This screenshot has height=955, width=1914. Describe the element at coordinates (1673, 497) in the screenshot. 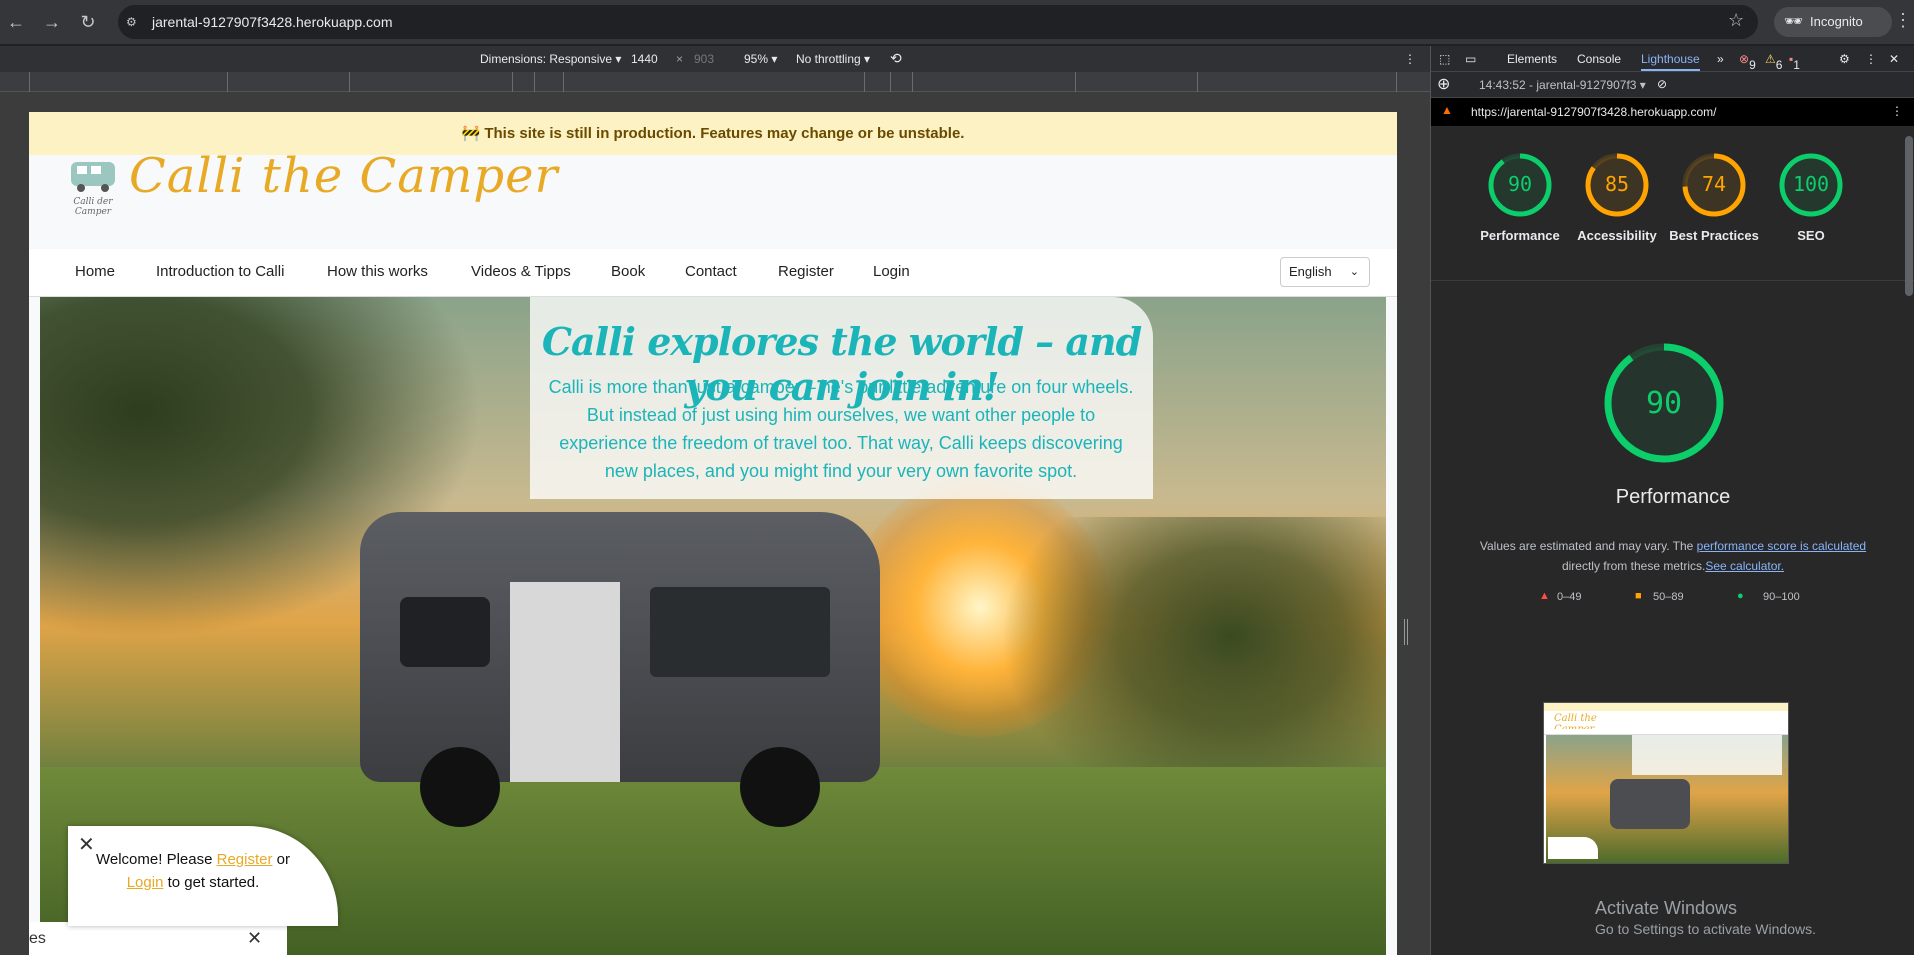

I see `performance-big-label: Performance` at that location.